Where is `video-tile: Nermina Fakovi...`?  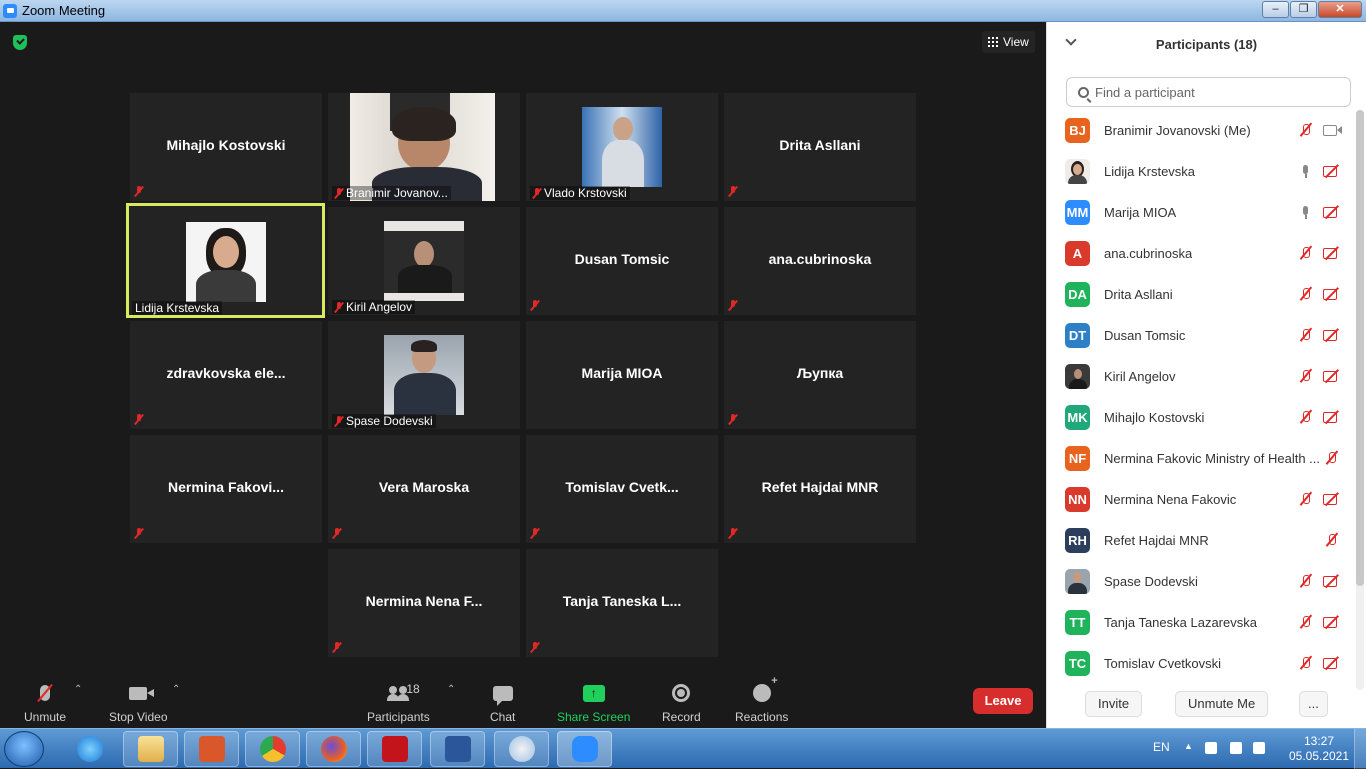 video-tile: Nermina Fakovi... is located at coordinates (226, 489).